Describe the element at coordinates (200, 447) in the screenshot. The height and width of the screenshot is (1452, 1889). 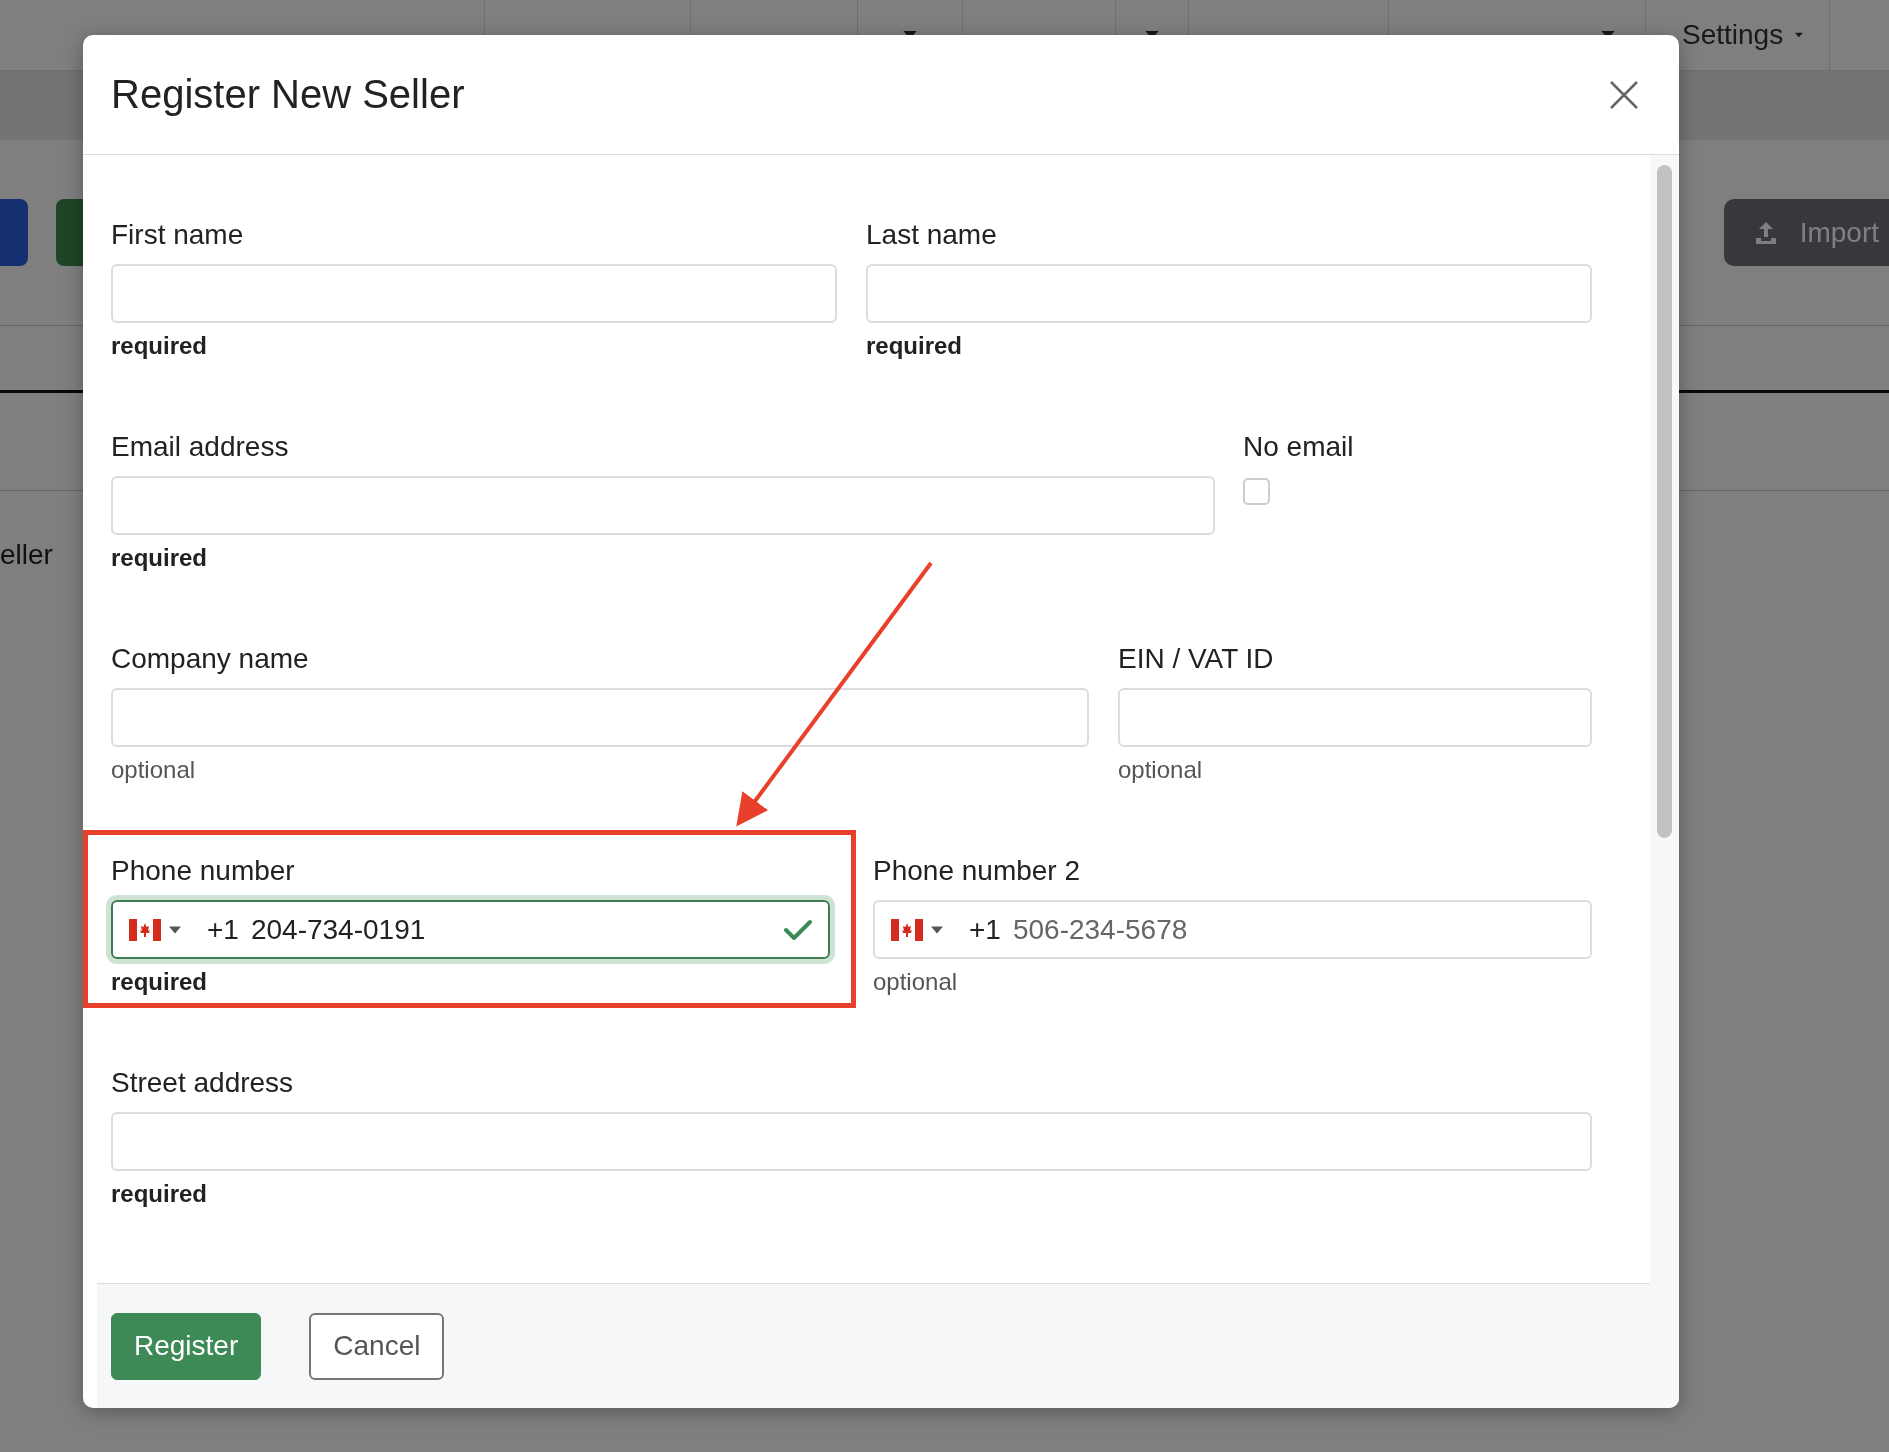
I see `field-label: Email address` at that location.